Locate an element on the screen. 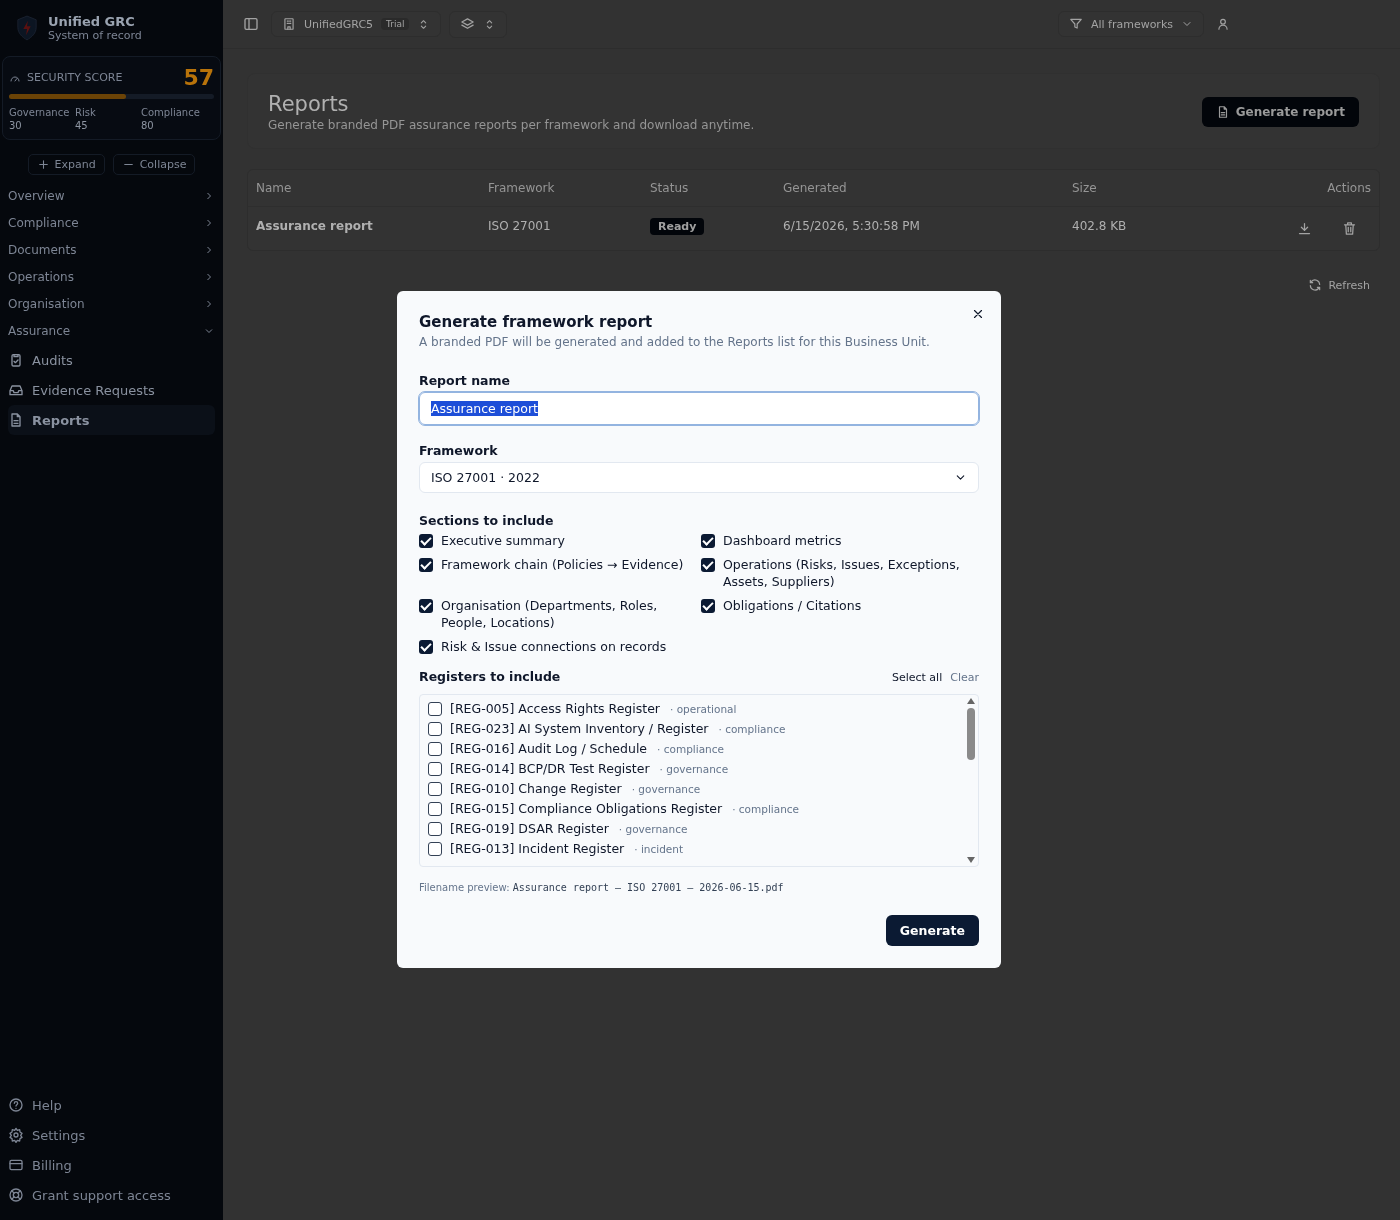 The image size is (1400, 1220). scroll-down-icon is located at coordinates (971, 860).